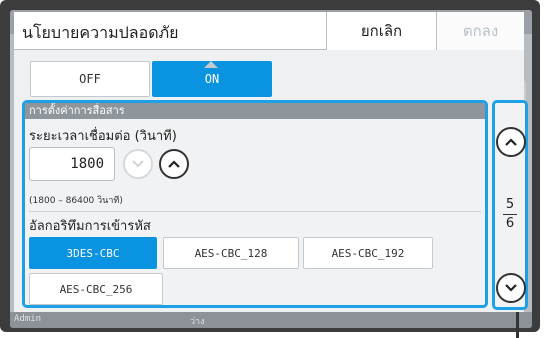 The image size is (555, 338). I want to click on page-fraction-line, so click(510, 214).